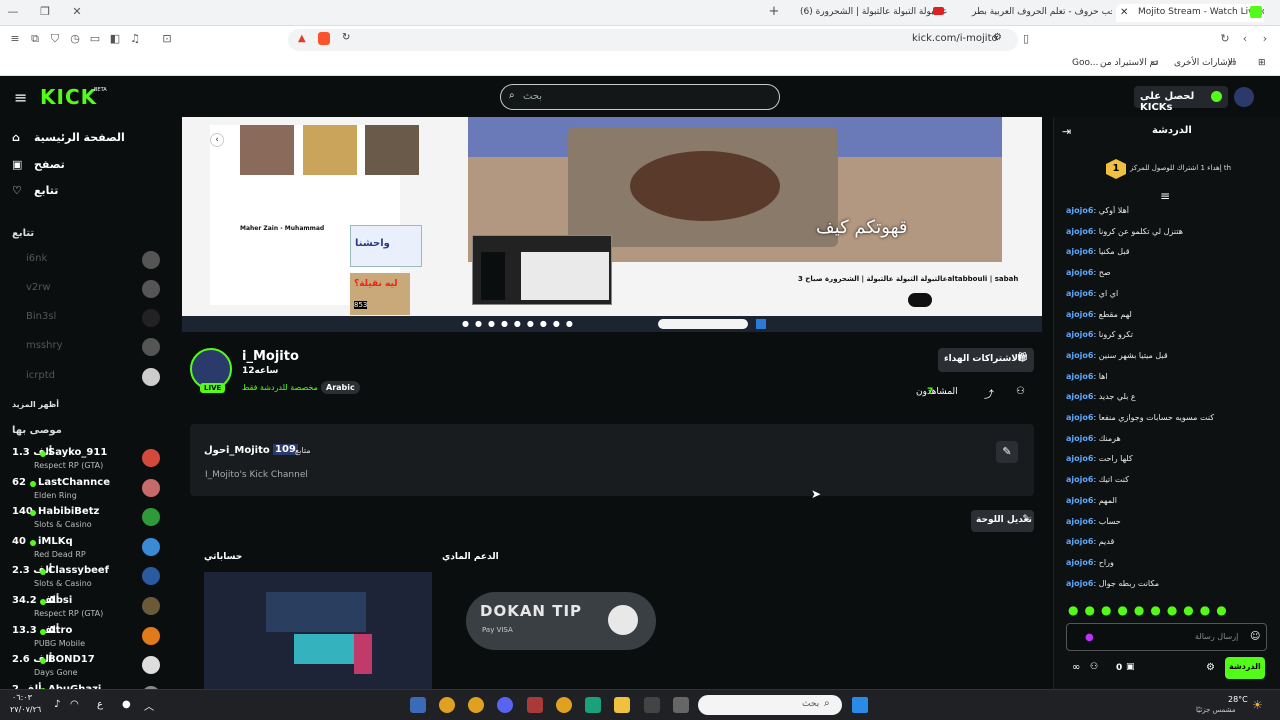  I want to click on chat-settings-icon: ⚙, so click(1210, 667).